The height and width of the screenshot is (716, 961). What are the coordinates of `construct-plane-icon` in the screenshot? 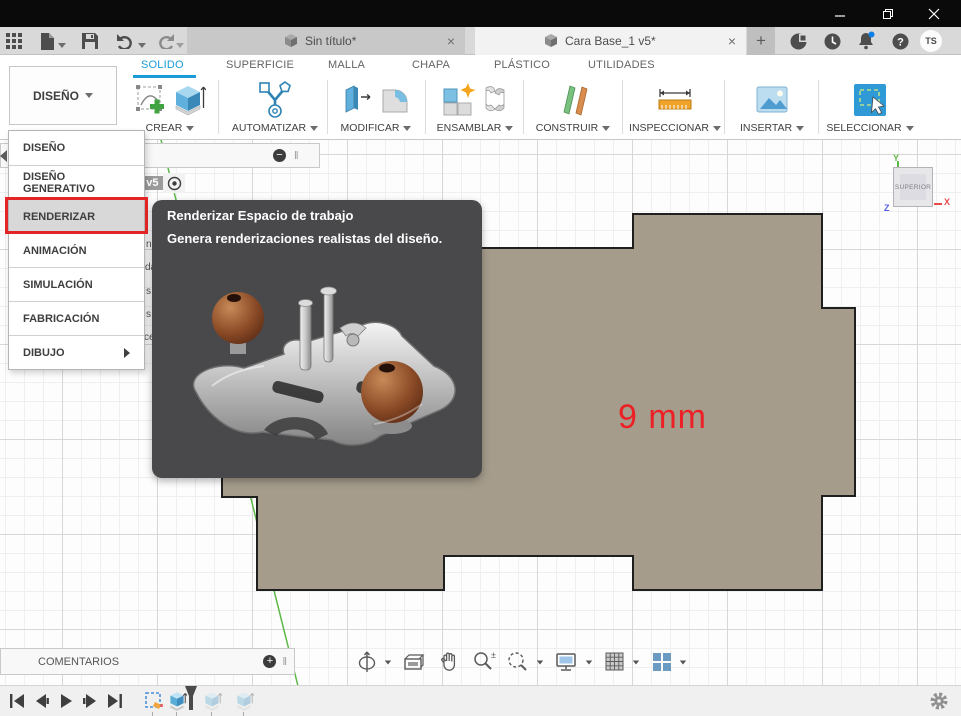 It's located at (573, 100).